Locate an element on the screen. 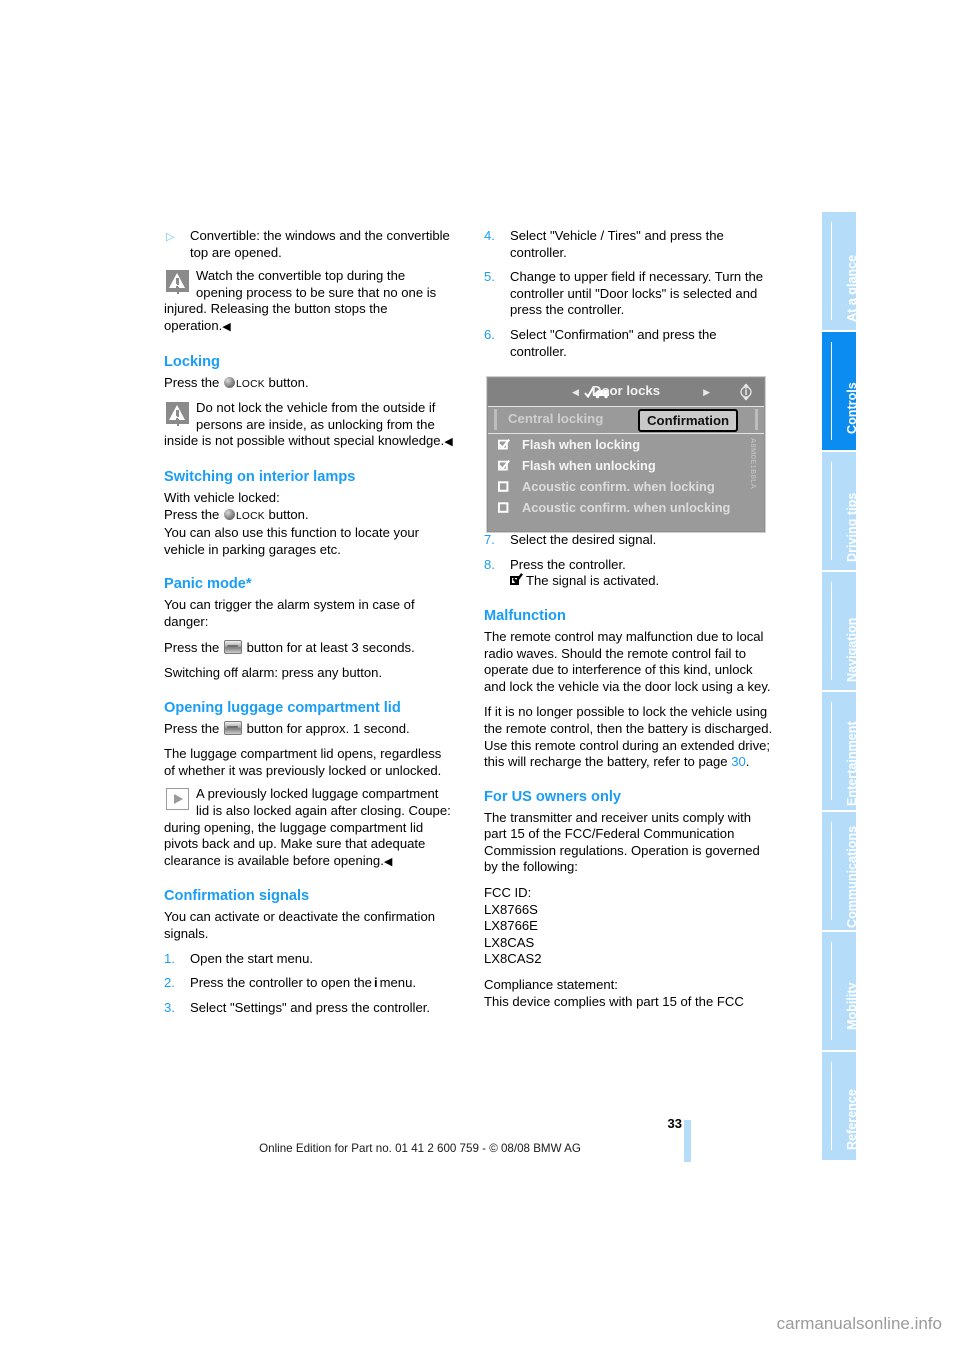  info-i-icon: i is located at coordinates (375, 983).